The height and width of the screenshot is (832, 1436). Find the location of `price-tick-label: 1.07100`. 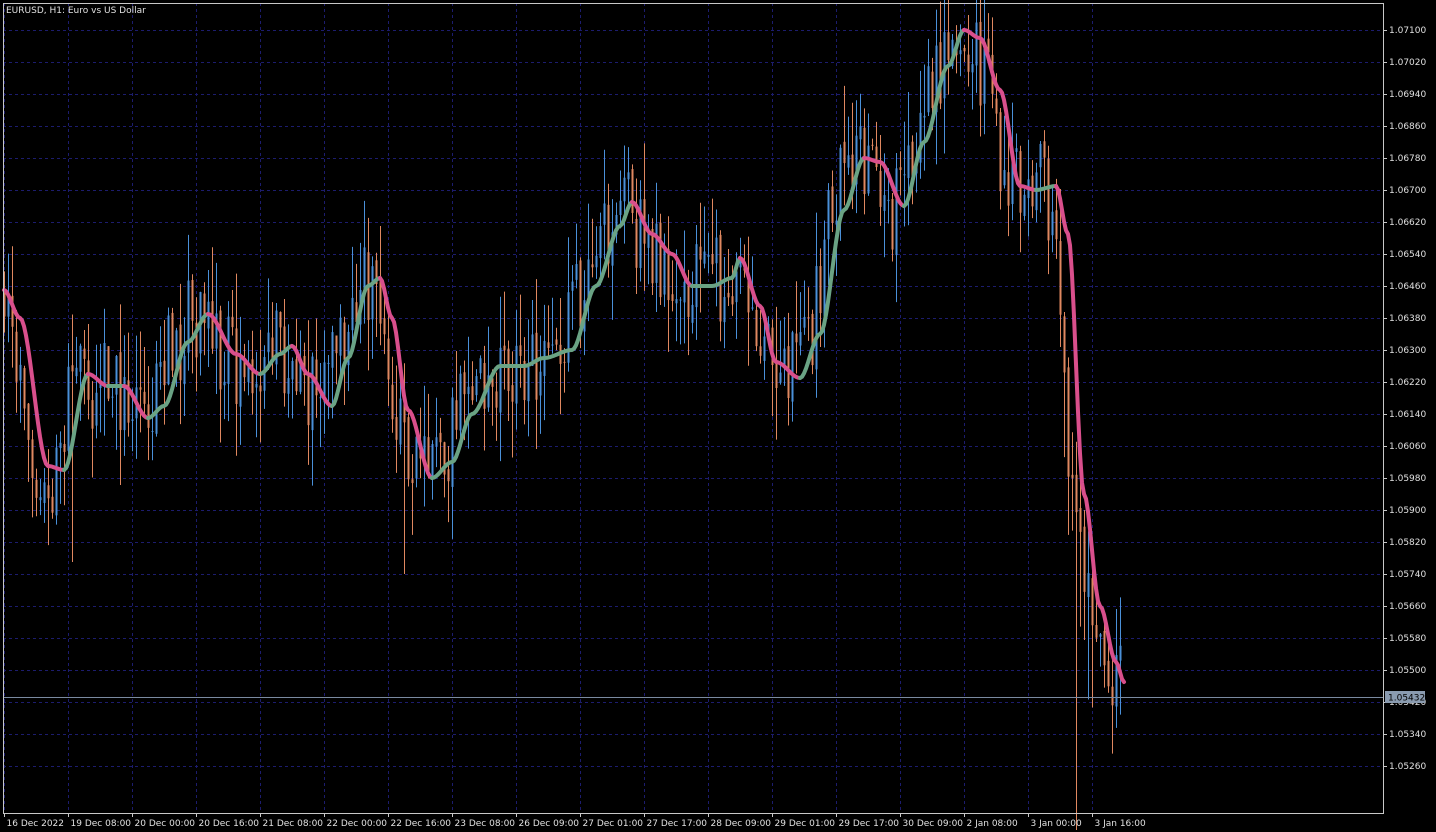

price-tick-label: 1.07100 is located at coordinates (1407, 31).